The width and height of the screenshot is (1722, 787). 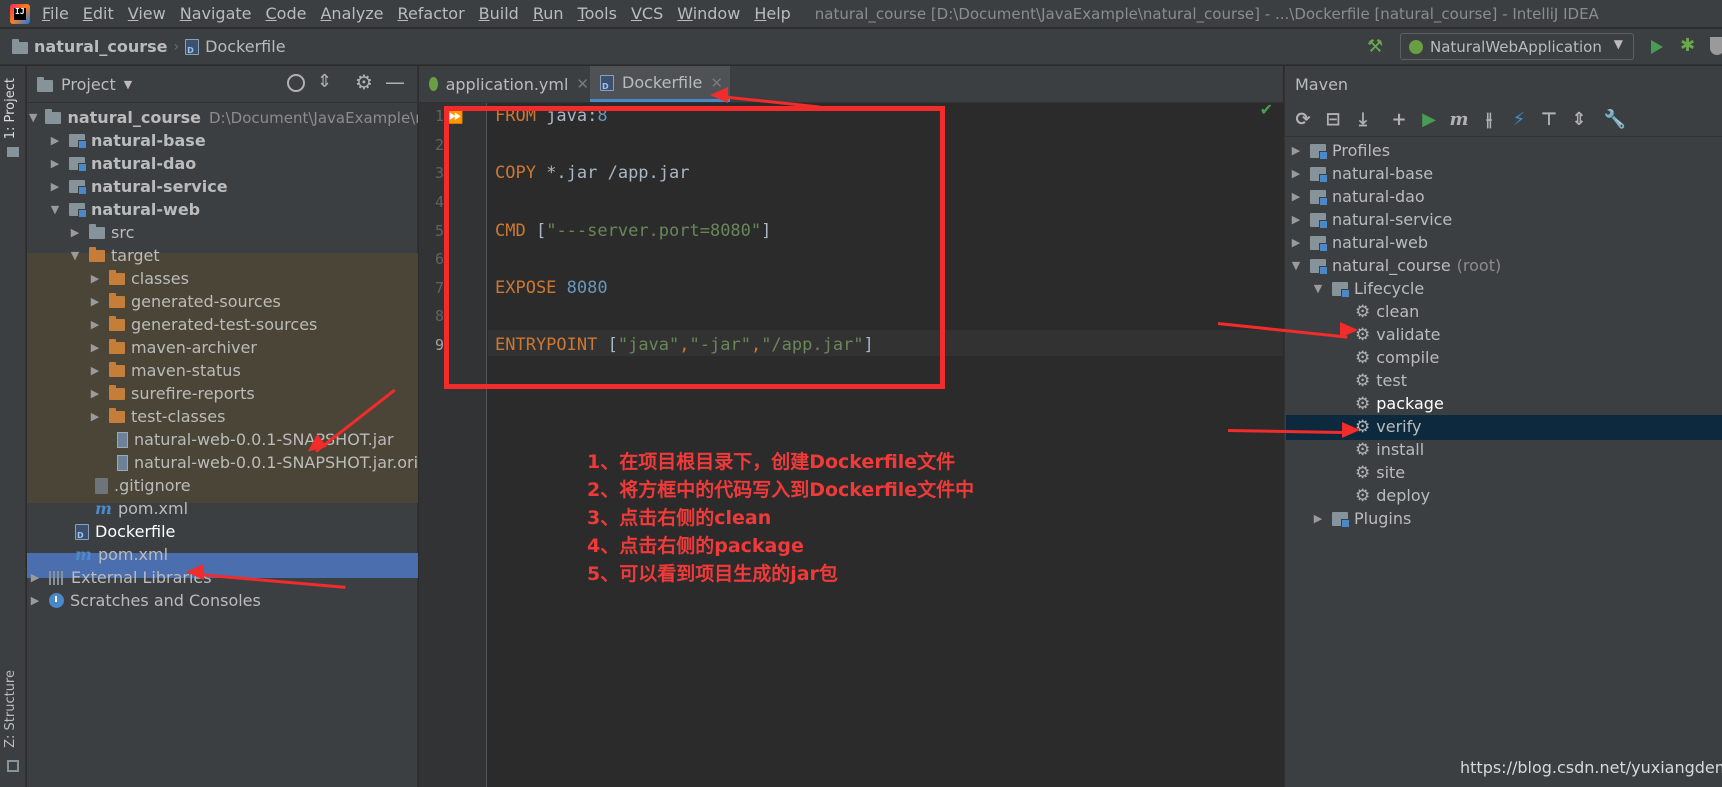 I want to click on run-icon: ▶, so click(x=1429, y=120).